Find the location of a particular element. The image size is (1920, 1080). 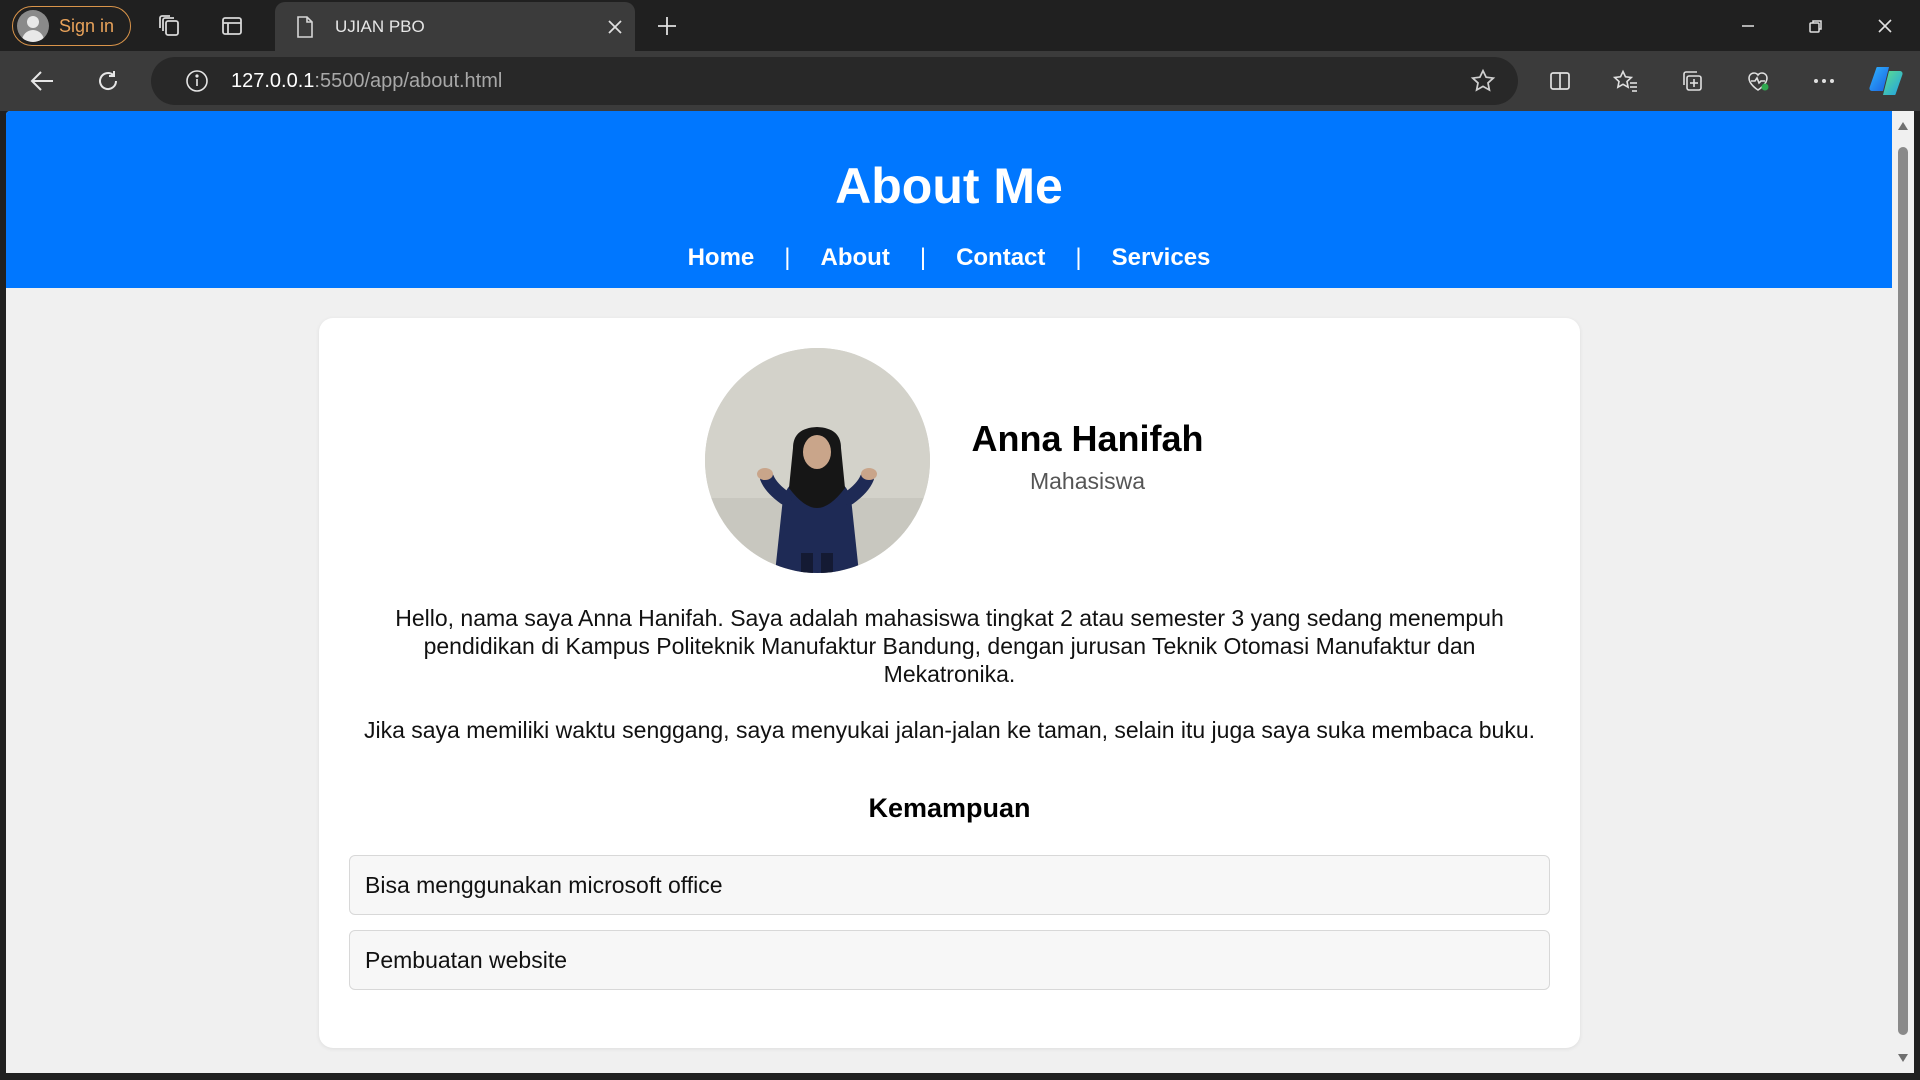

browser-toolbar: 127.0.0.1:5500/app/about.html is located at coordinates (960, 81).